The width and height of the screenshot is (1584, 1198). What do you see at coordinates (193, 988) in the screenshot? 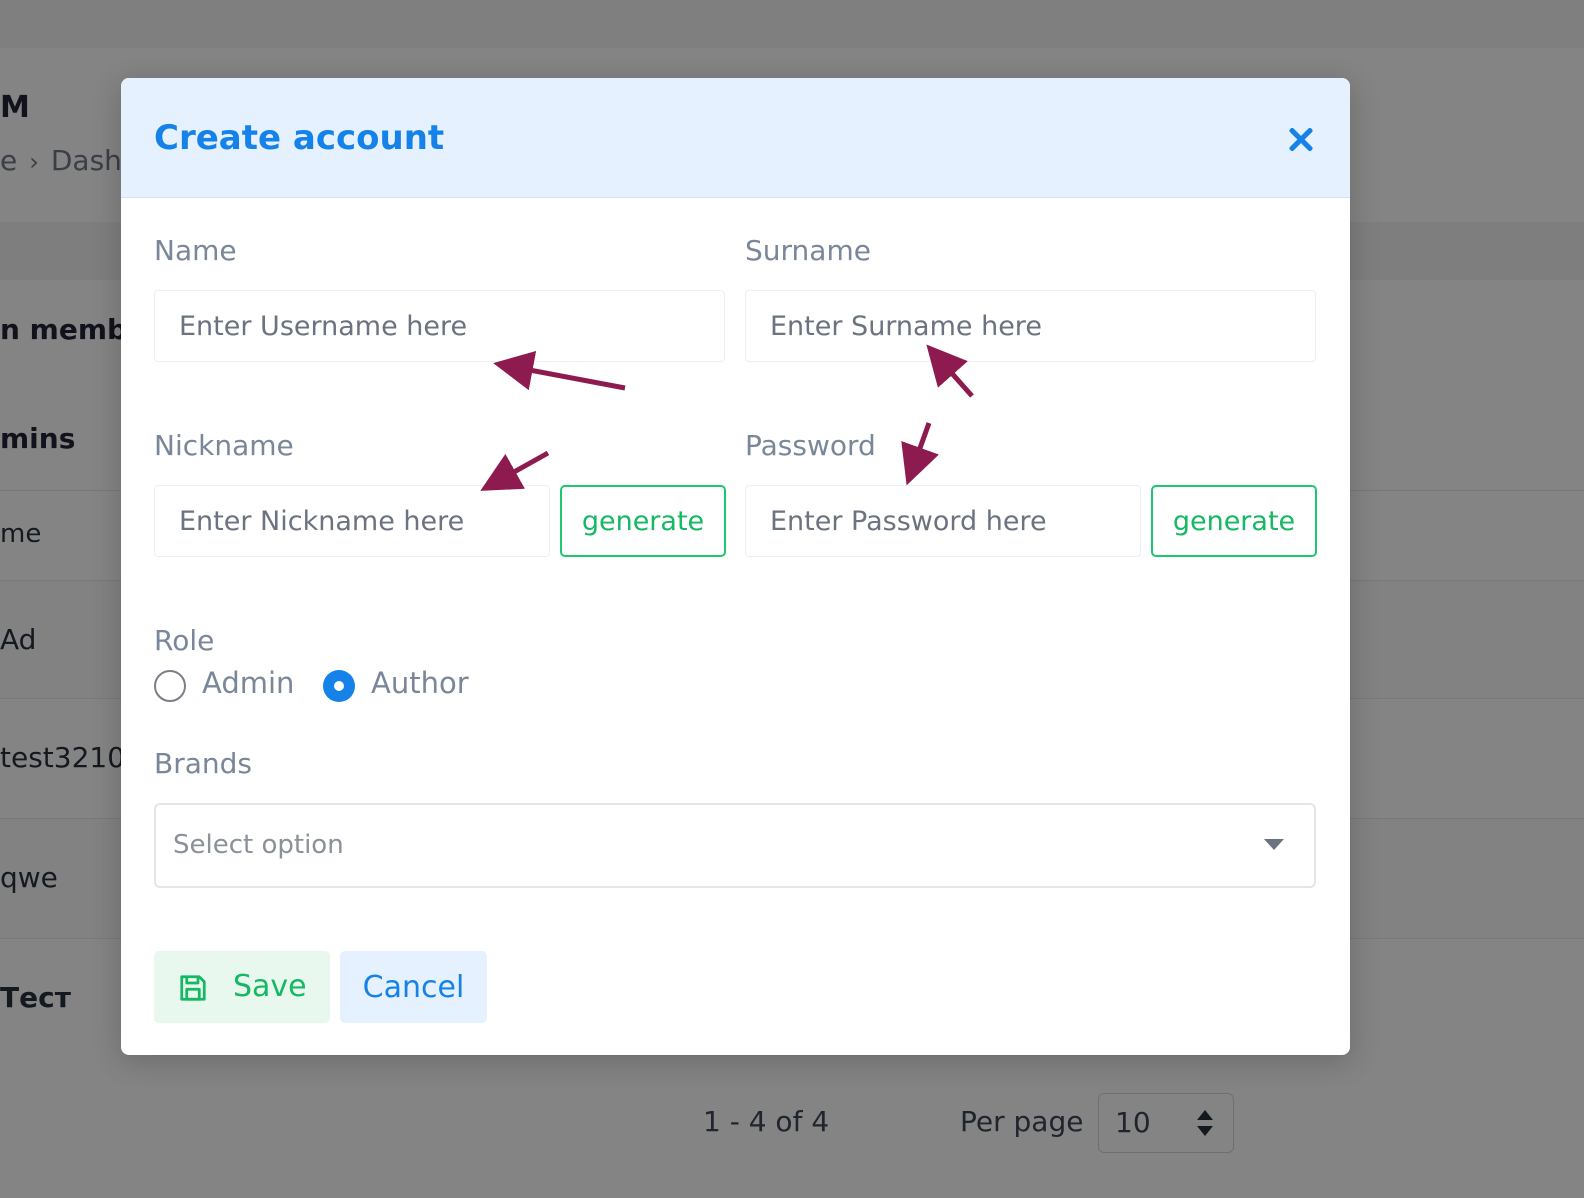
I see `save-icon` at bounding box center [193, 988].